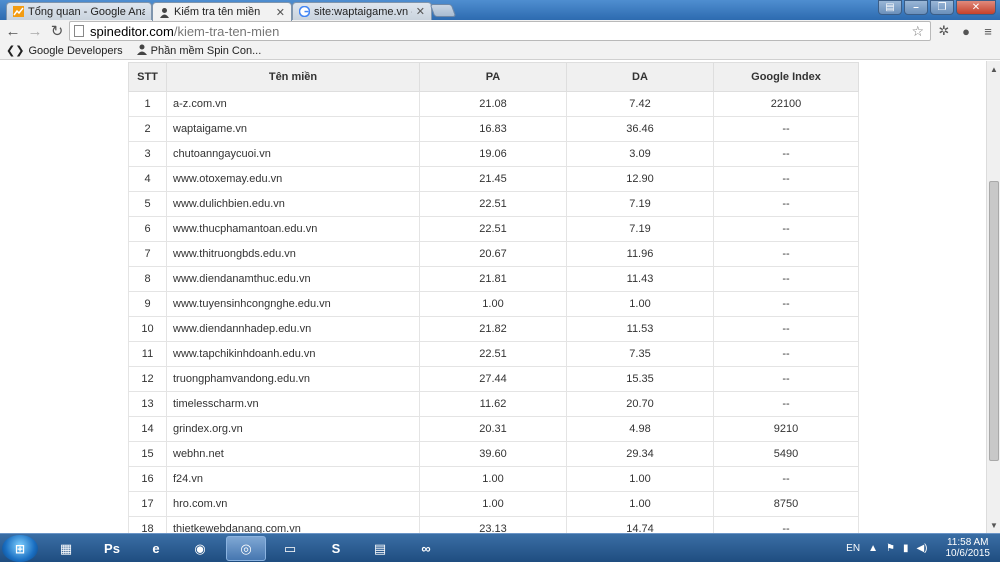 The image size is (1000, 562). Describe the element at coordinates (786, 454) in the screenshot. I see `cell-google-index: 5490` at that location.